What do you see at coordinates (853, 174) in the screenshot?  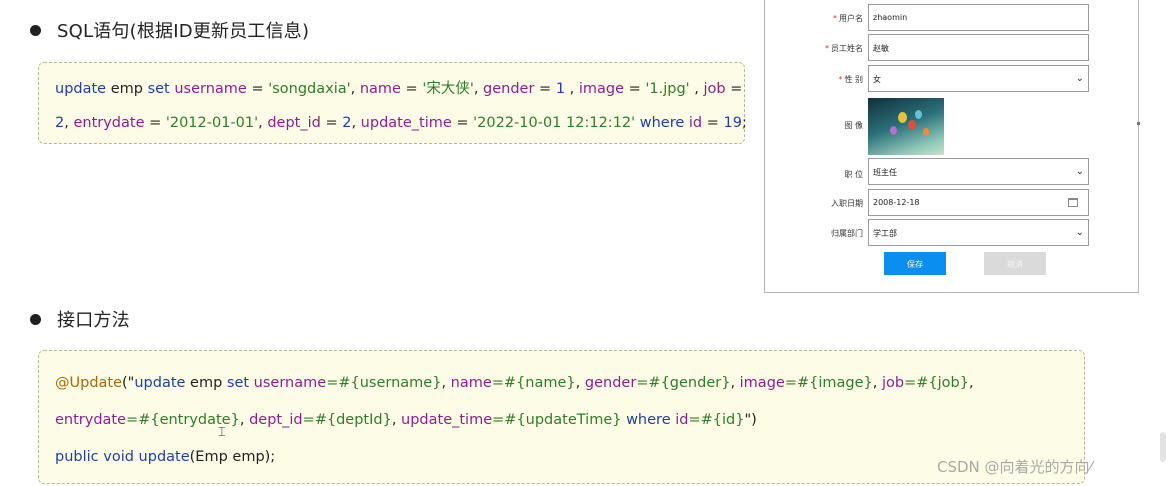 I see `job-label: 职 位` at bounding box center [853, 174].